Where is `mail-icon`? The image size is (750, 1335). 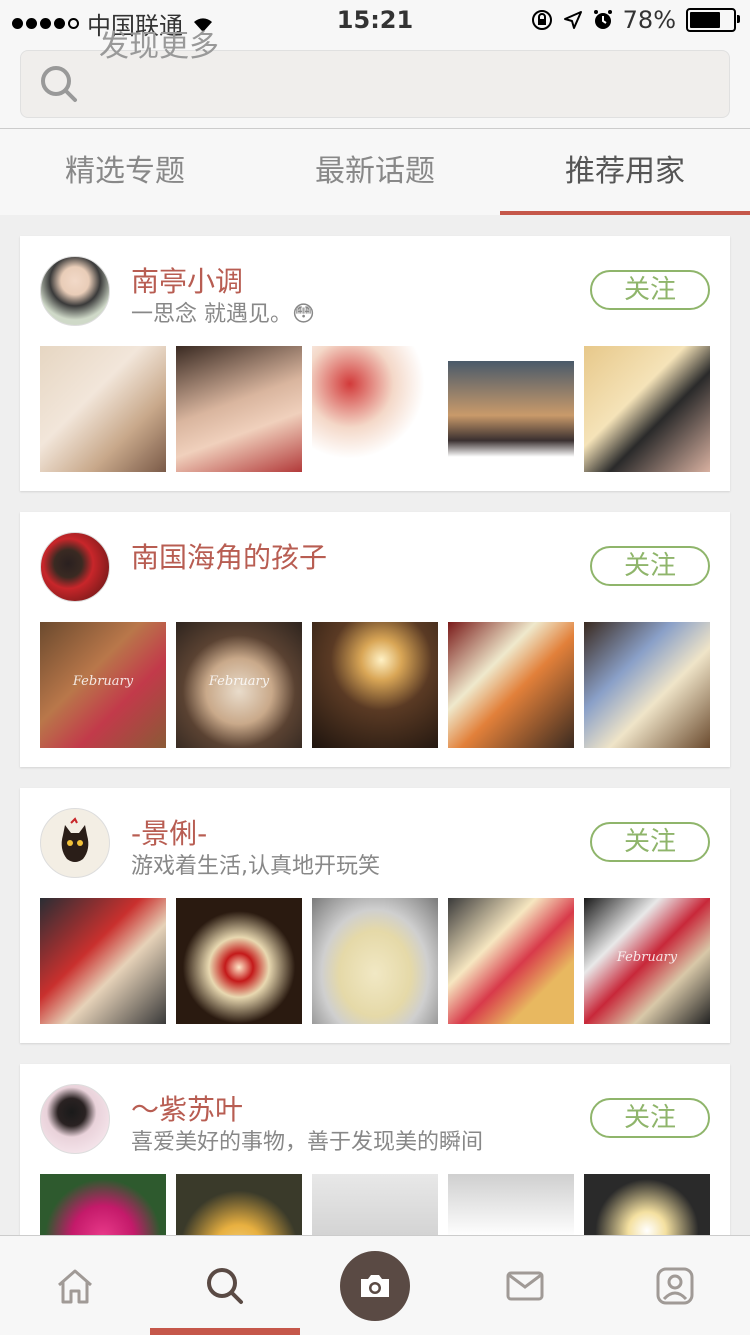
mail-icon is located at coordinates (525, 1285).